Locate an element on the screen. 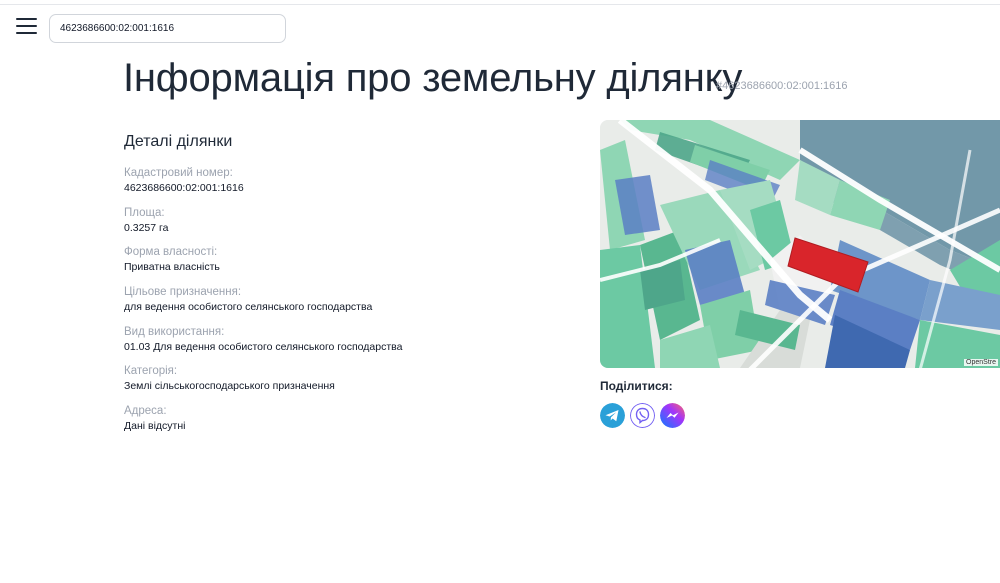  share-buttons is located at coordinates (642, 415).